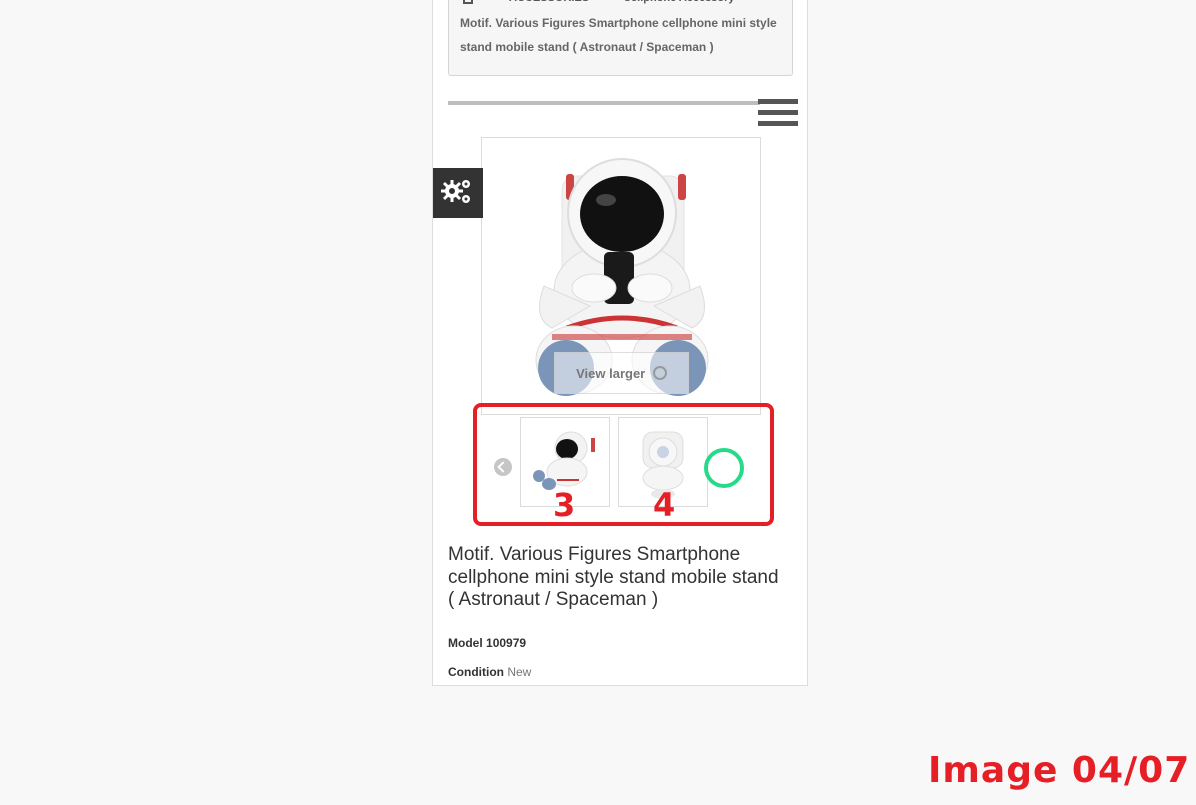 The width and height of the screenshot is (1196, 805). I want to click on toolbar-divider, so click(604, 103).